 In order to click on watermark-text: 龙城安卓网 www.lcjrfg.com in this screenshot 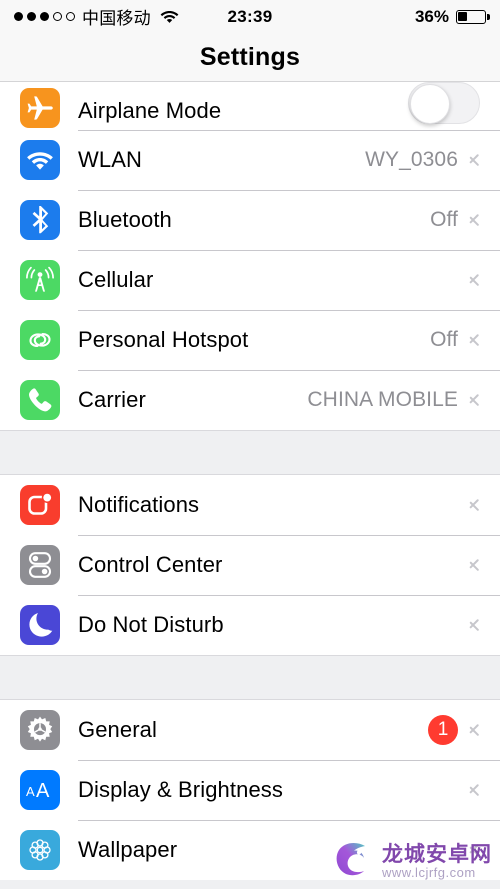, I will do `click(437, 861)`.